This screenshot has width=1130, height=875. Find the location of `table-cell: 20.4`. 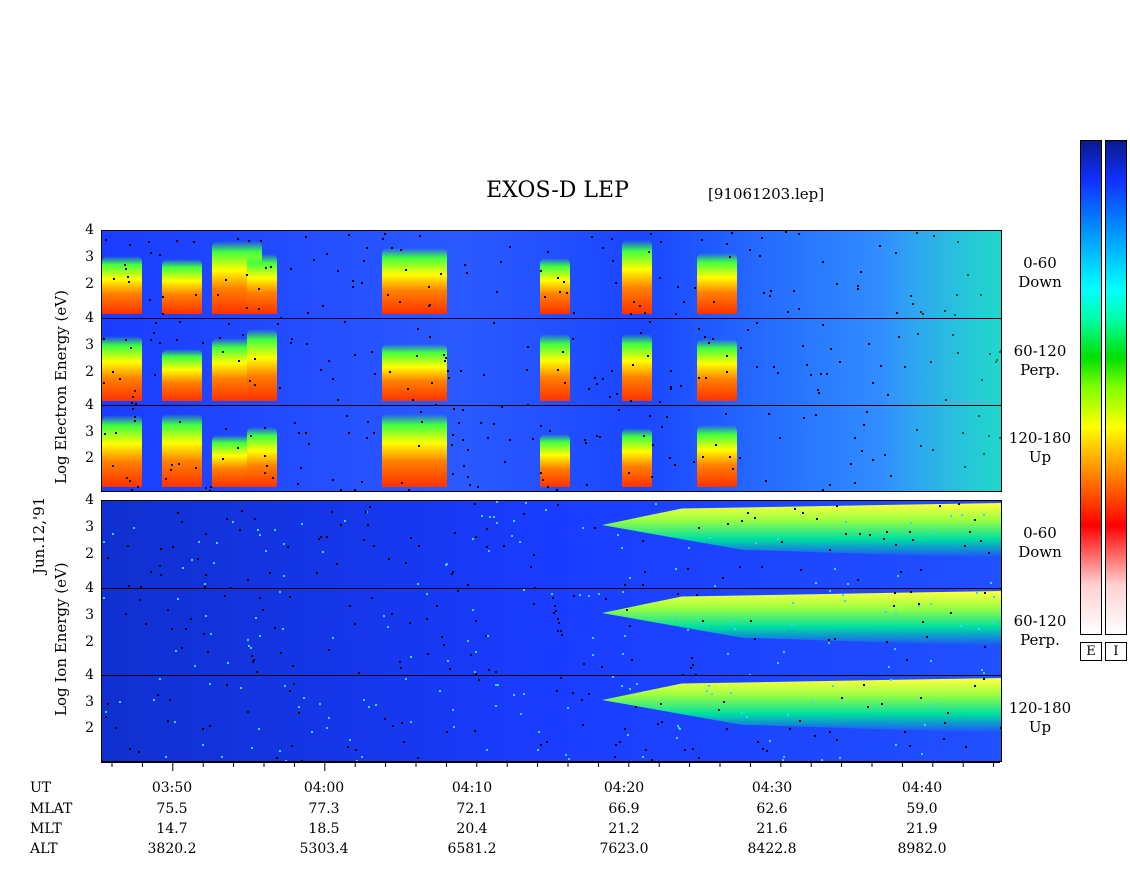

table-cell: 20.4 is located at coordinates (472, 829).